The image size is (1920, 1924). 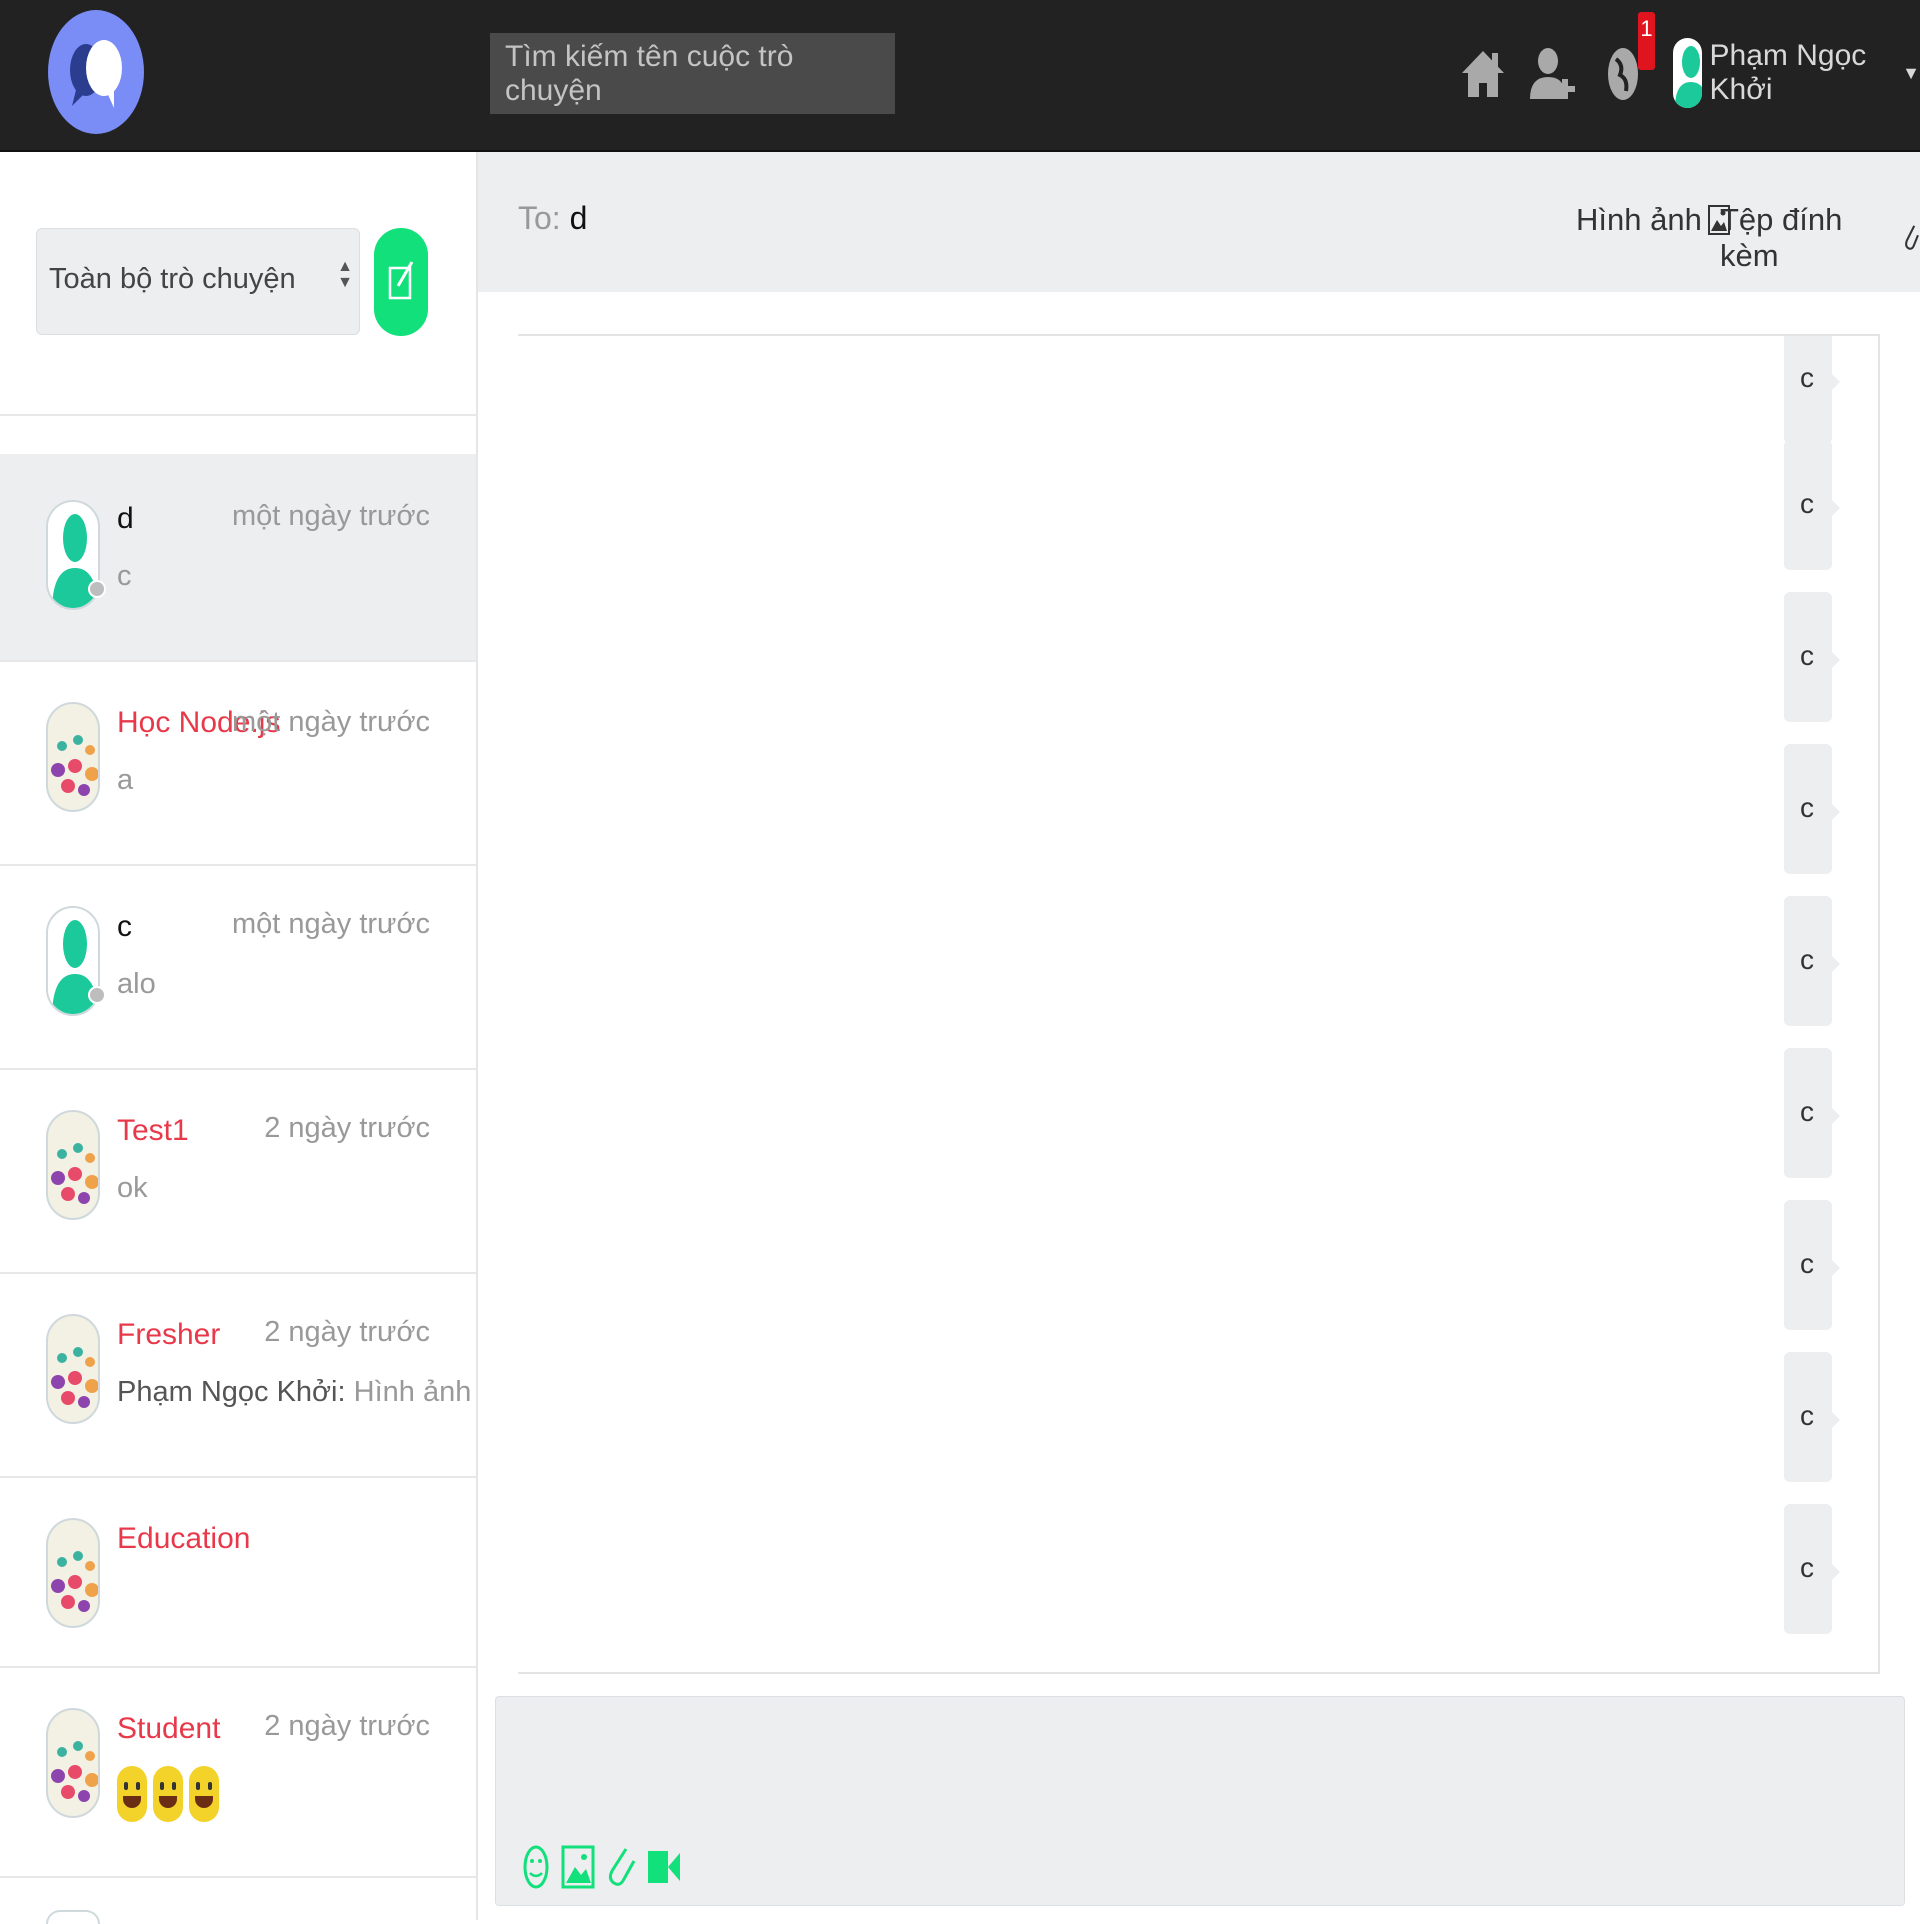 What do you see at coordinates (238, 1172) in the screenshot?
I see `conversation-item-test1: Test1 2 ngày trước ok` at bounding box center [238, 1172].